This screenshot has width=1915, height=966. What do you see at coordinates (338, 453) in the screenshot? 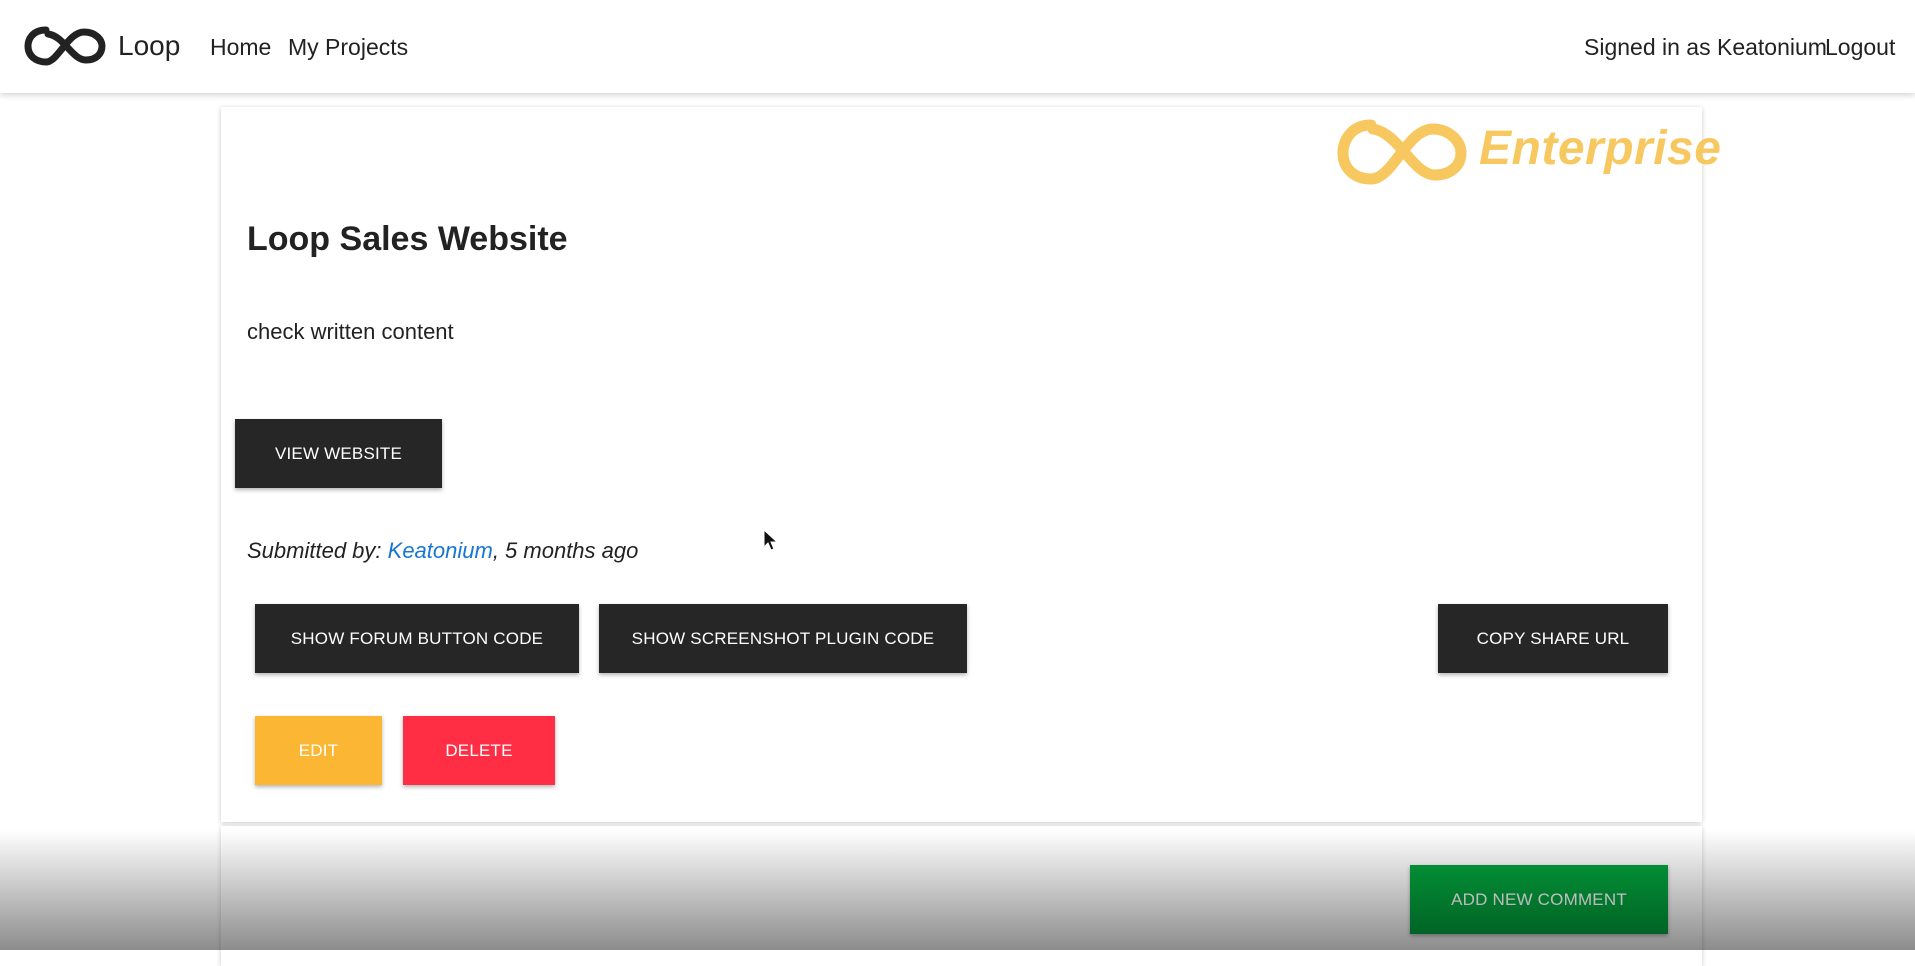
I see `view-website-button: VIEW WEBSITE` at bounding box center [338, 453].